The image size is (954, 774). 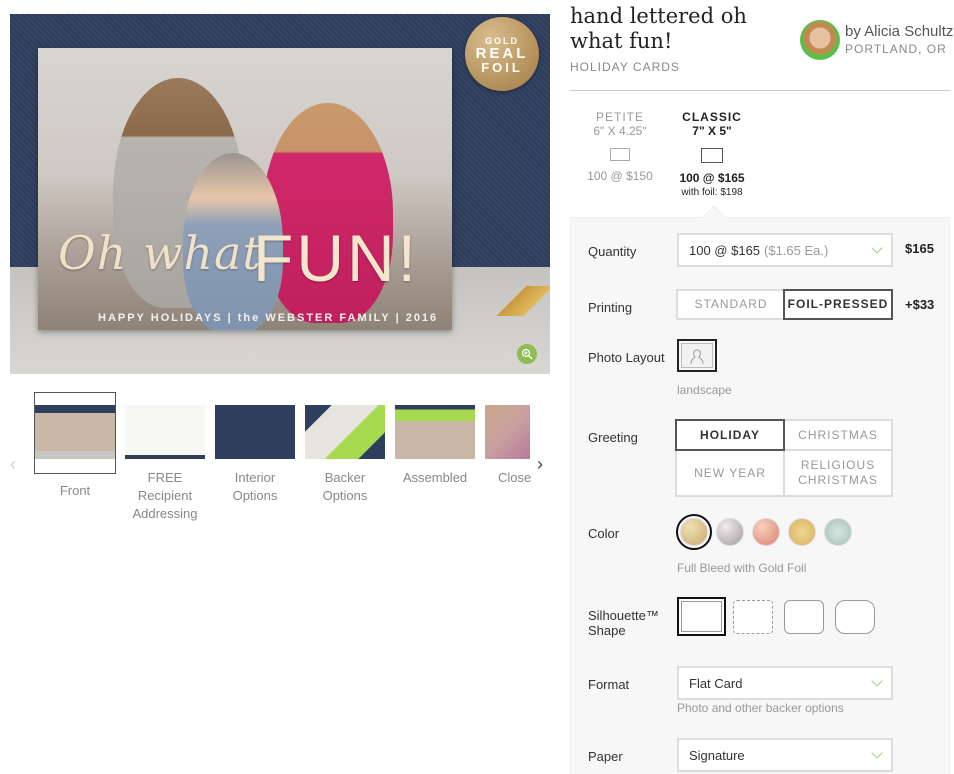 What do you see at coordinates (716, 683) in the screenshot?
I see `format-value: Flat Card` at bounding box center [716, 683].